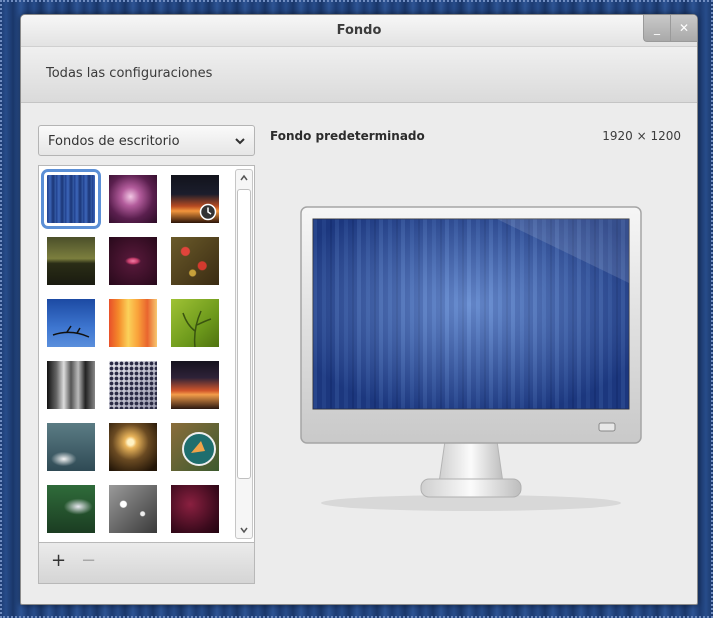  I want to click on thumbnail-pink-lips, so click(133, 261).